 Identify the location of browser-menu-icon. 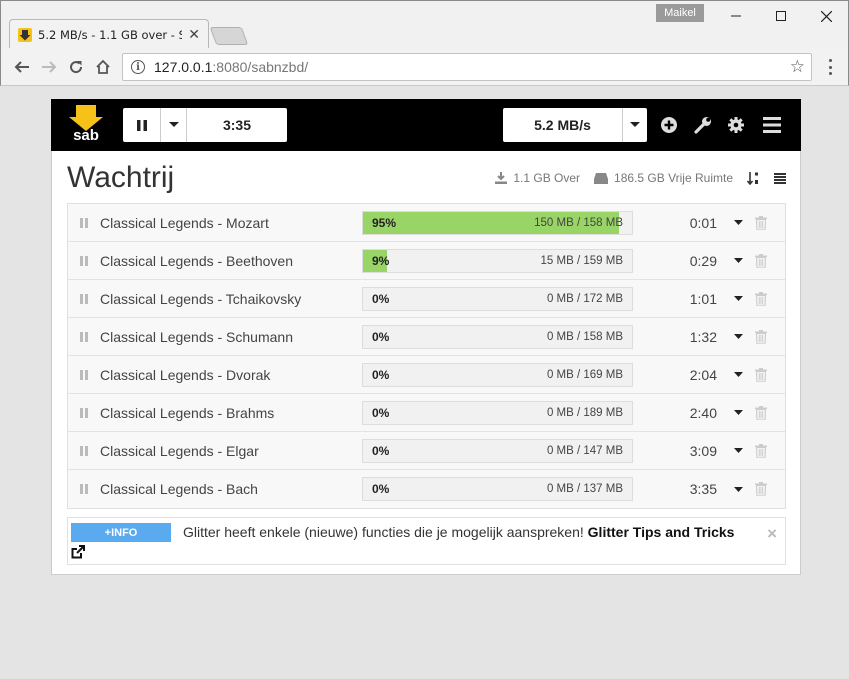
(830, 67).